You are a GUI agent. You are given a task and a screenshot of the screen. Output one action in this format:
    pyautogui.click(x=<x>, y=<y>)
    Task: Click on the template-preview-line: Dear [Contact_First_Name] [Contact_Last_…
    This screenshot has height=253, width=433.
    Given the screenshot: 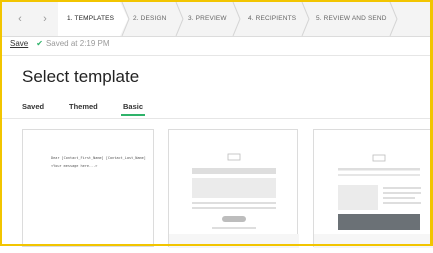 What is the action you would take?
    pyautogui.click(x=98, y=158)
    